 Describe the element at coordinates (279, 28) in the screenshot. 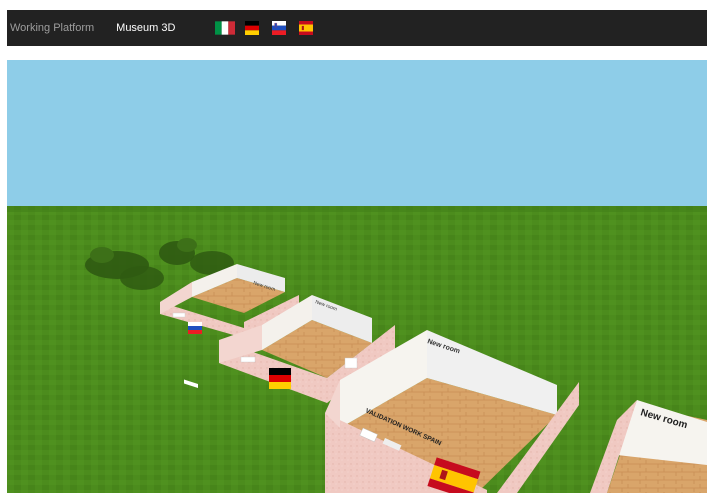

I see `slovenia-flag-icon` at that location.